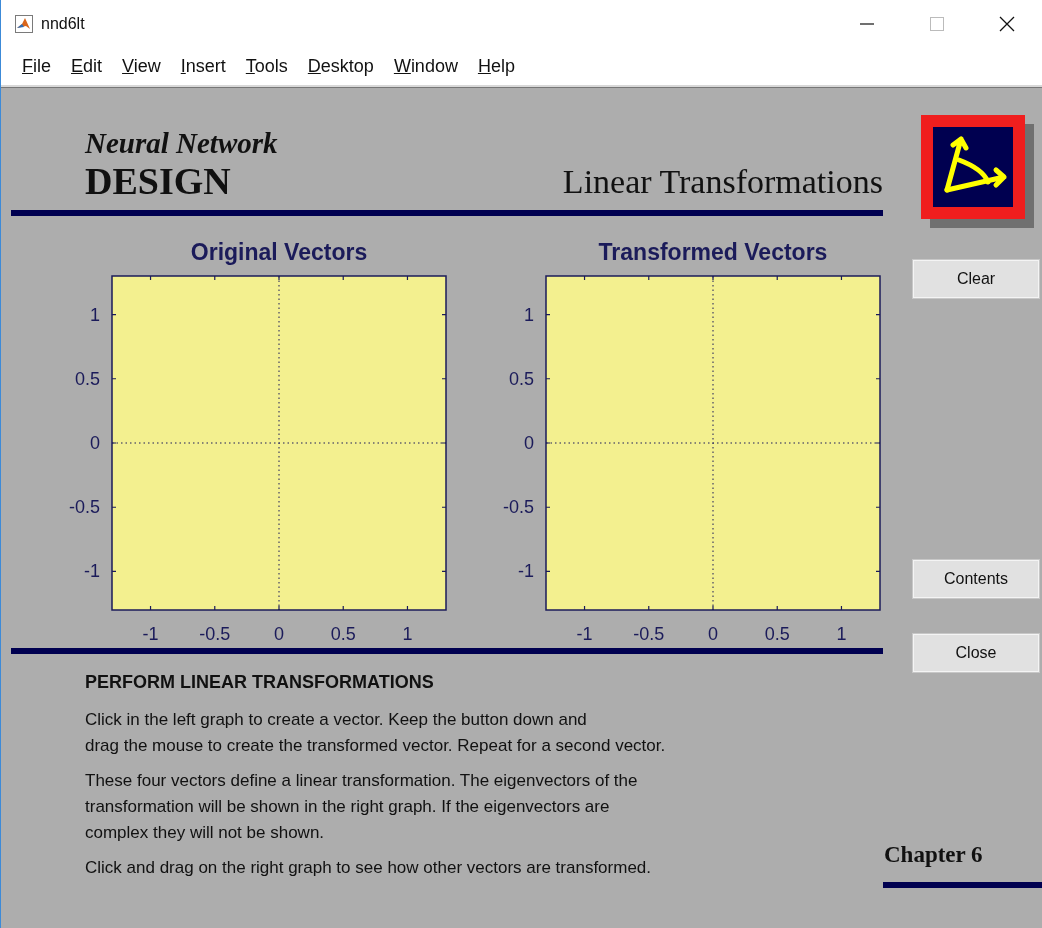 The width and height of the screenshot is (1042, 928). I want to click on action-button: Clear, so click(976, 279).